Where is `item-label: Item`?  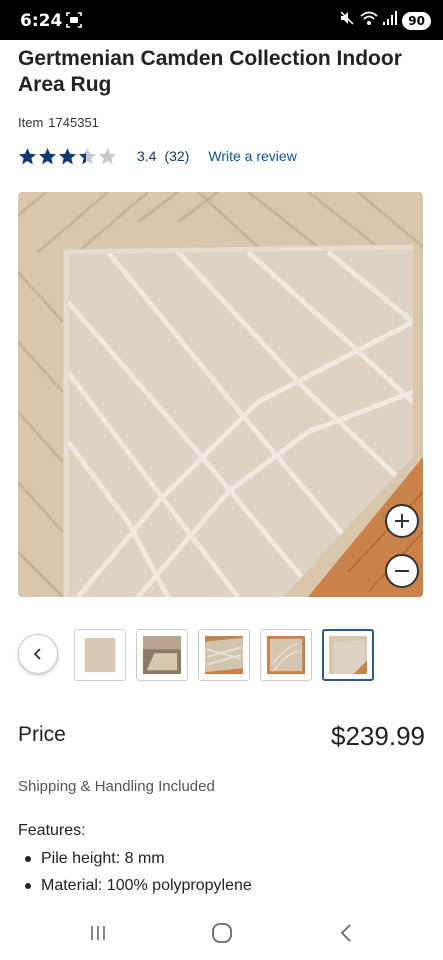 item-label: Item is located at coordinates (31, 122).